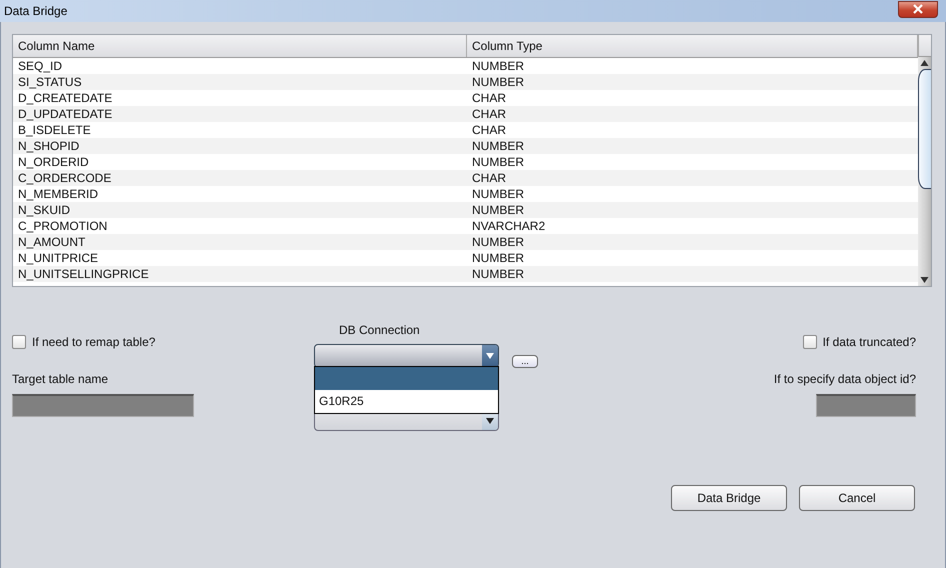 Image resolution: width=946 pixels, height=568 pixels. I want to click on table-cell-text: N_SHOPID, so click(48, 146).